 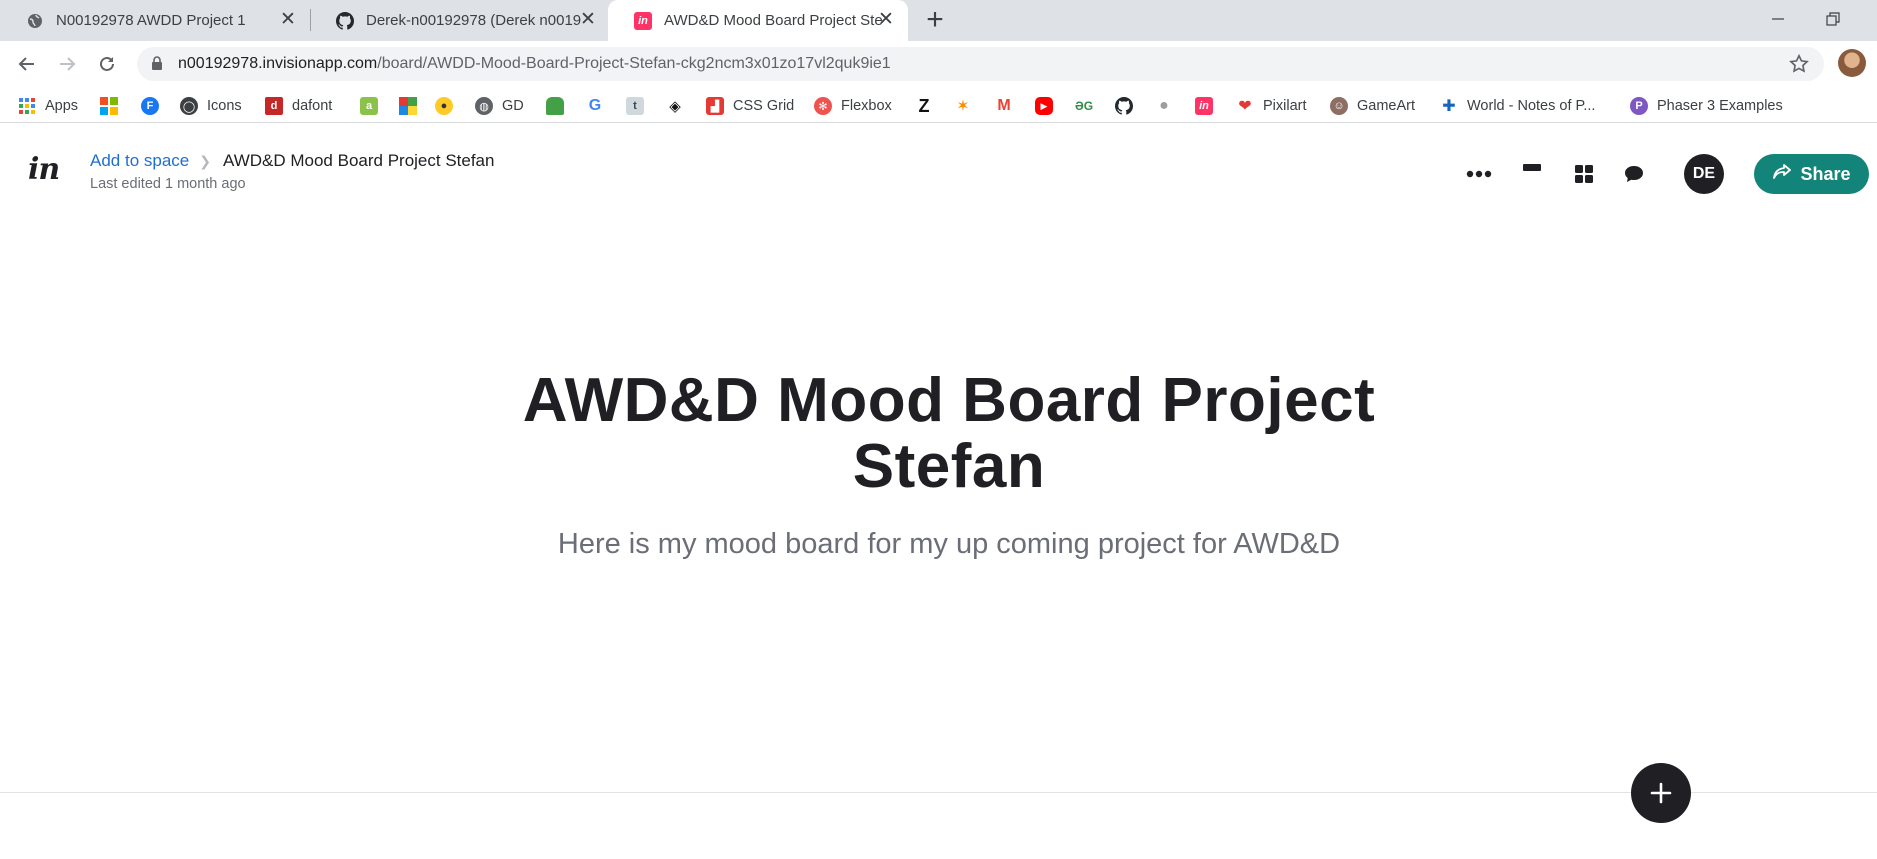 I want to click on bookmark-label: dafont, so click(x=312, y=106).